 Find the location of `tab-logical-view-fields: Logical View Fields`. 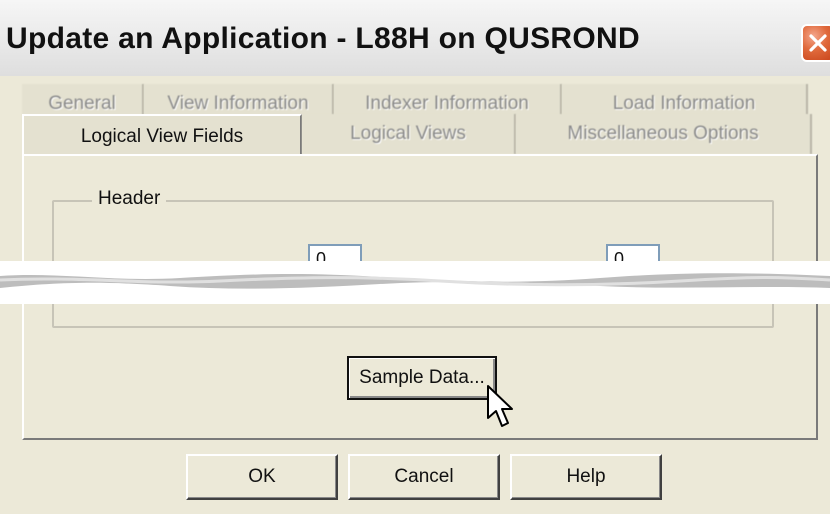

tab-logical-view-fields: Logical View Fields is located at coordinates (162, 136).